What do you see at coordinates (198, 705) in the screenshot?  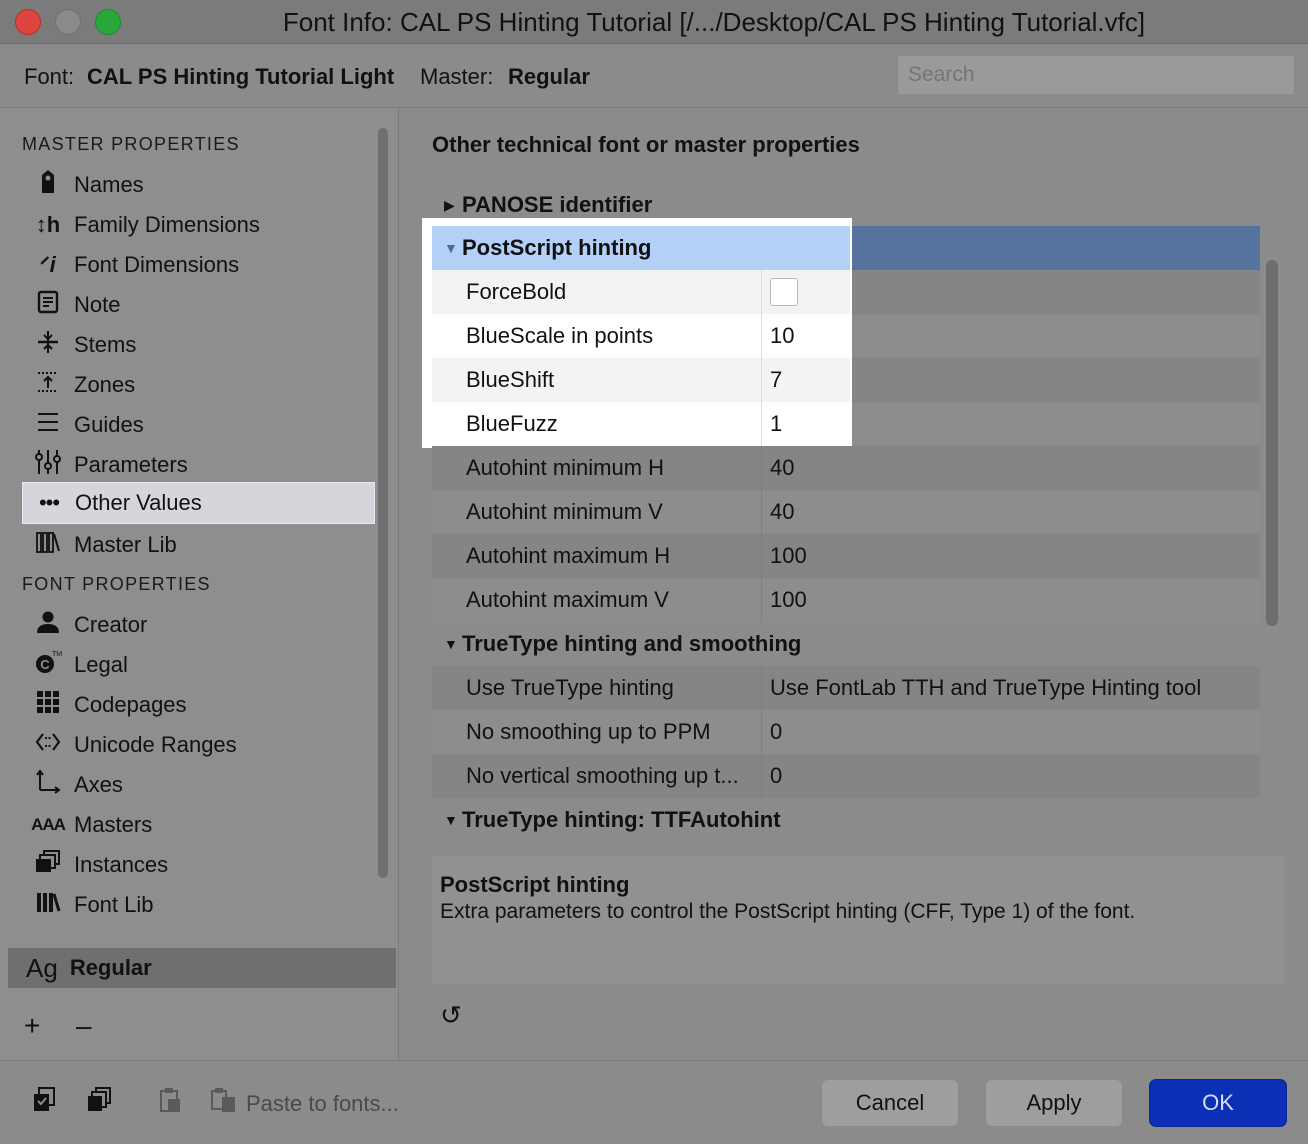 I see `sidebar-item-codepages: Codepages` at bounding box center [198, 705].